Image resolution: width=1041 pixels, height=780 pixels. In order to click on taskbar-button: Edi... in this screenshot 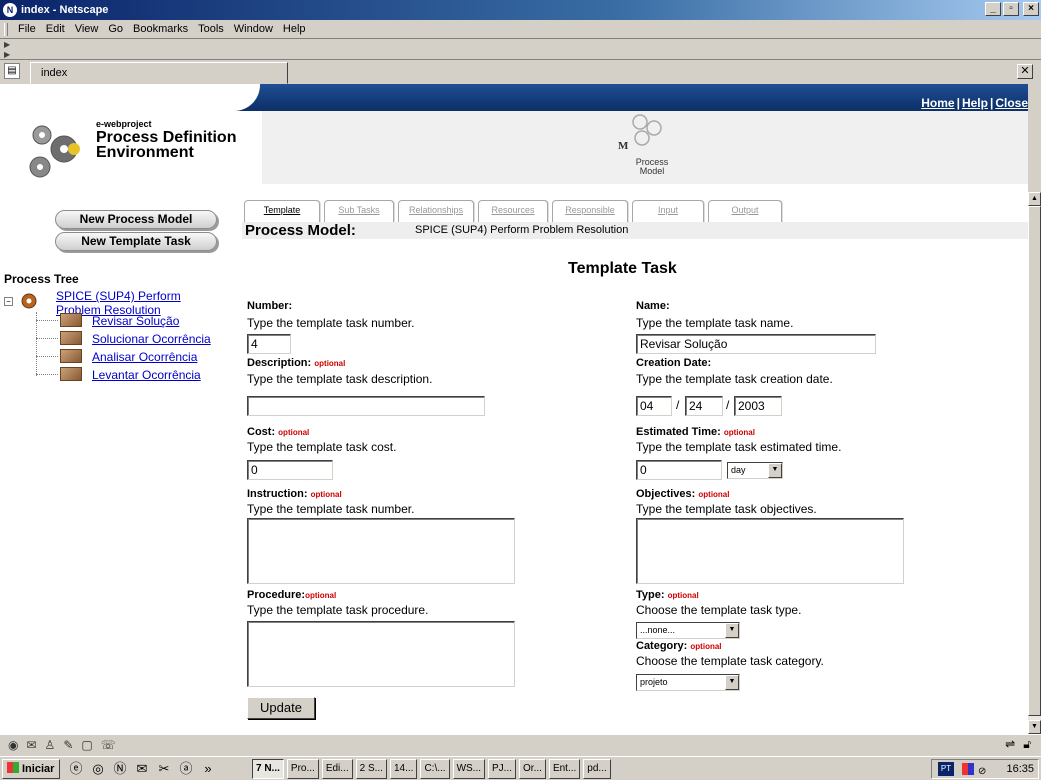, I will do `click(337, 769)`.